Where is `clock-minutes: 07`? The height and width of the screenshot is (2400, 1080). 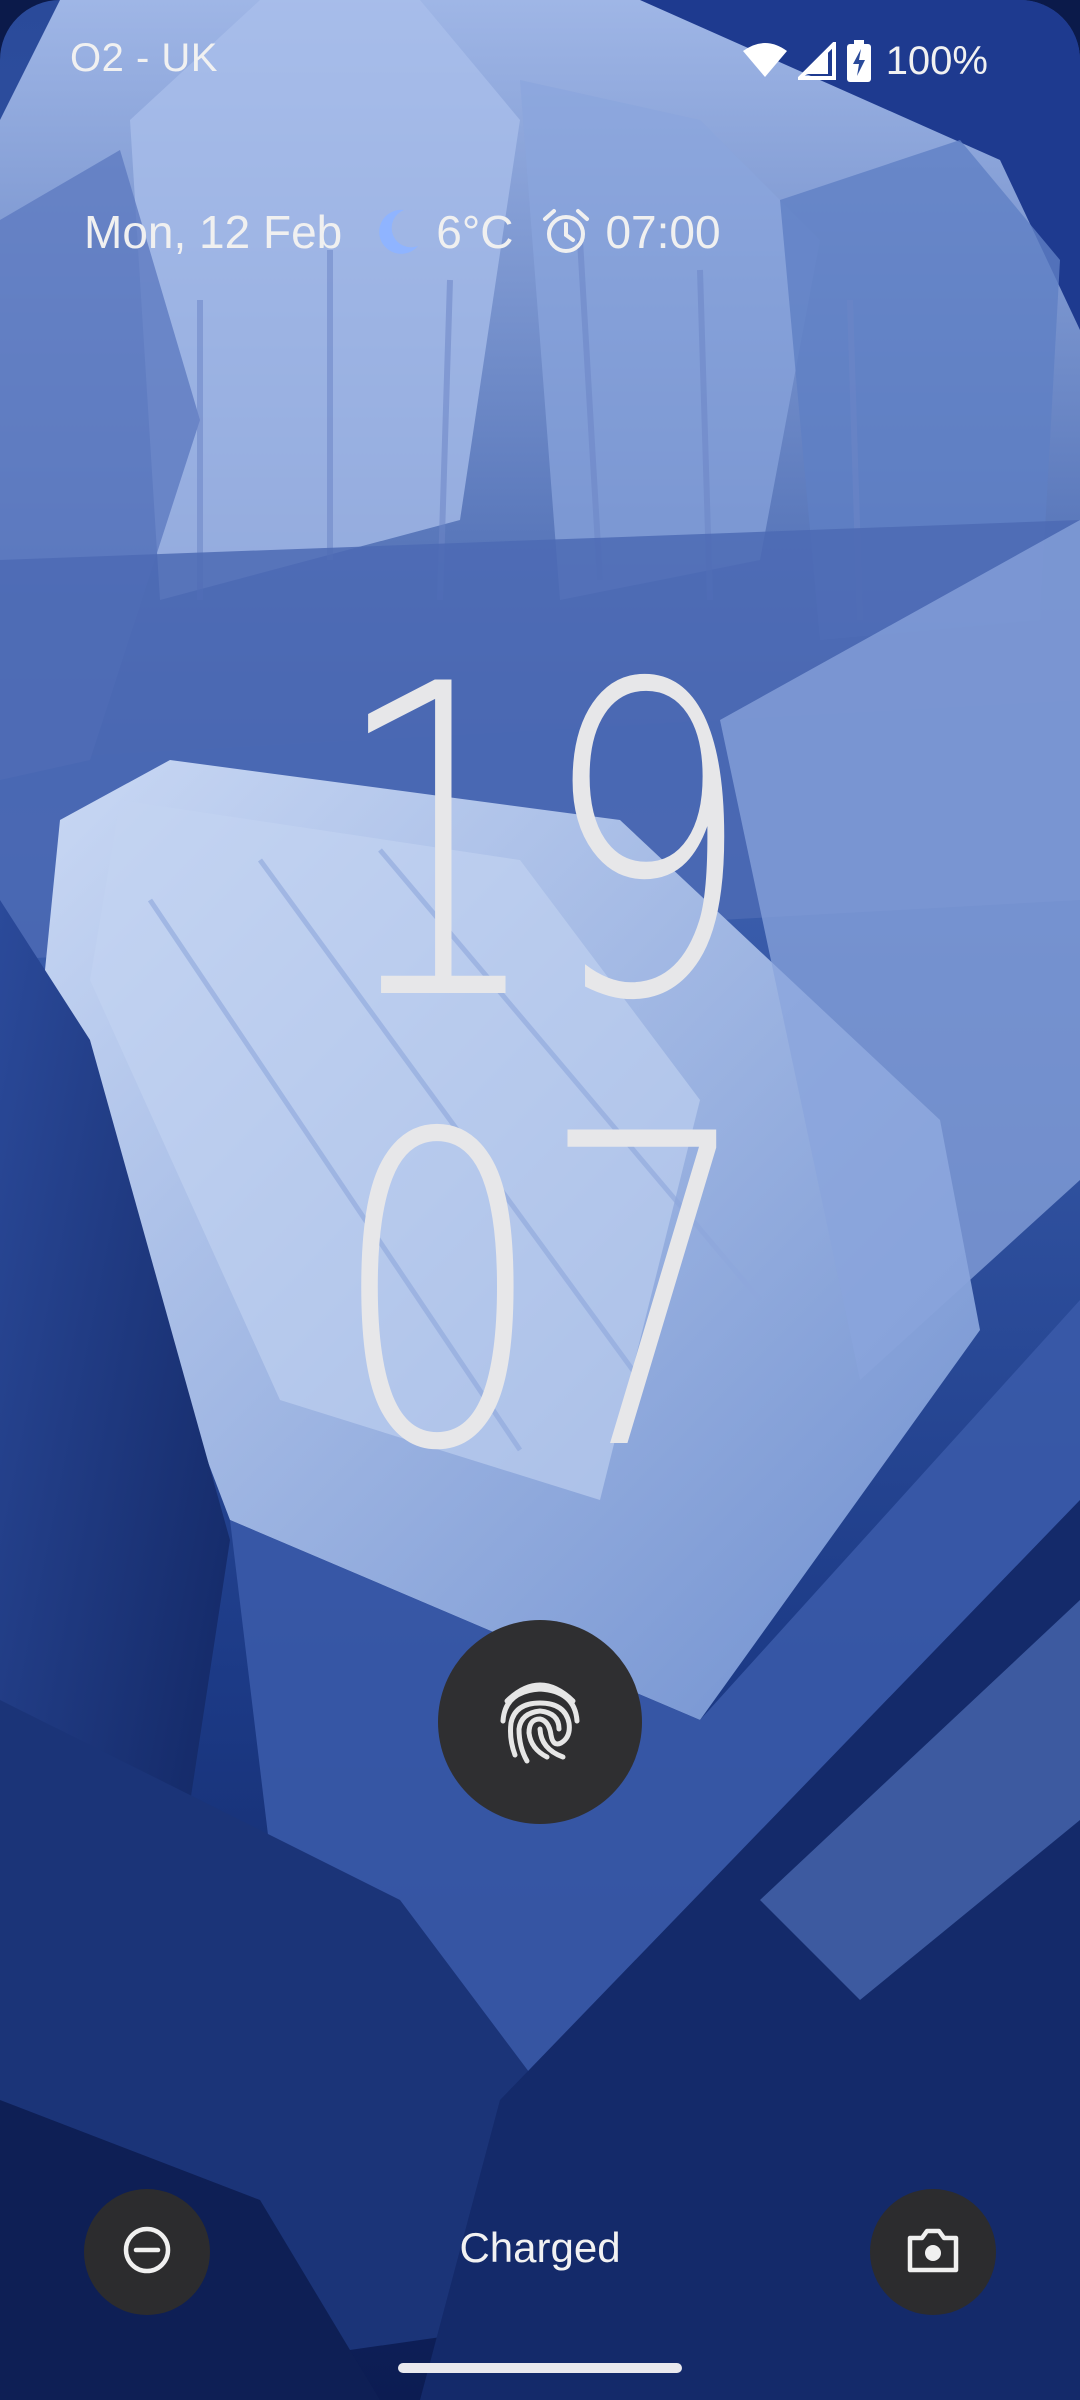
clock-minutes: 07 is located at coordinates (542, 1295).